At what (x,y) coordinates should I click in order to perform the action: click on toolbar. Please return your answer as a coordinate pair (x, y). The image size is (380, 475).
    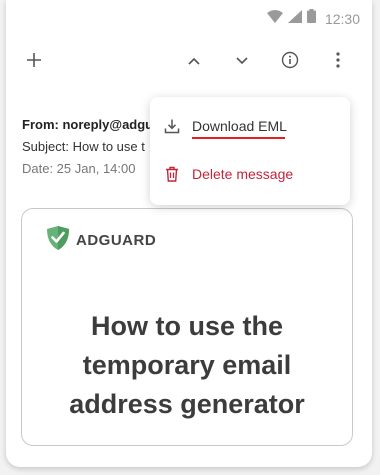
    Looking at the image, I should click on (189, 62).